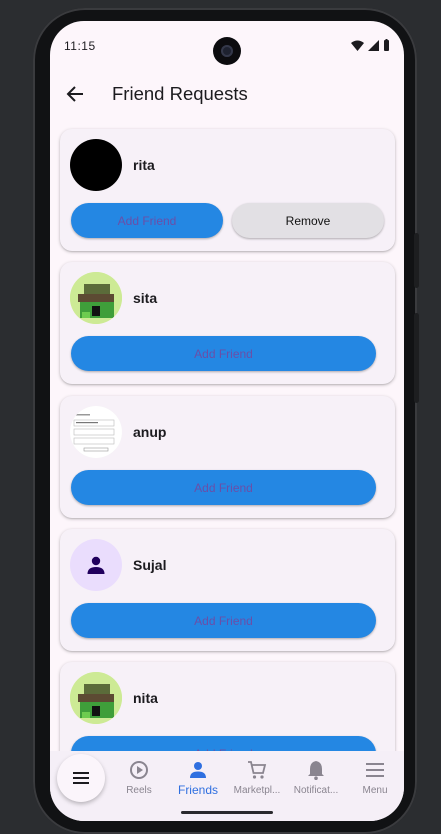 The width and height of the screenshot is (441, 834). Describe the element at coordinates (145, 298) in the screenshot. I see `friend-name: sita` at that location.